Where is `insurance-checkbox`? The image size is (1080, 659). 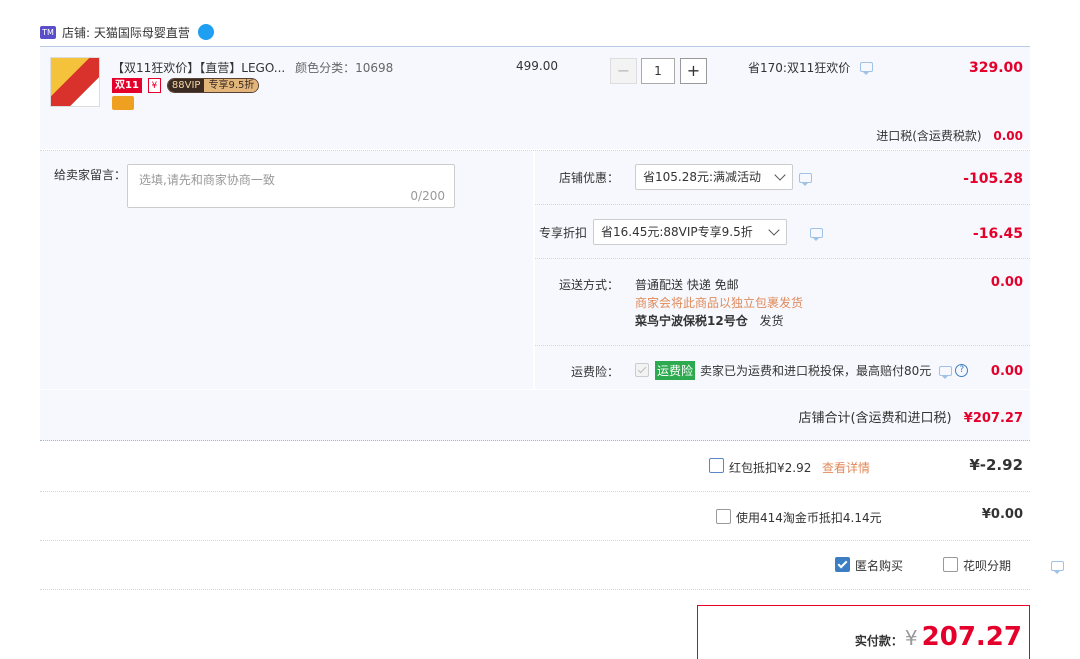
insurance-checkbox is located at coordinates (642, 370).